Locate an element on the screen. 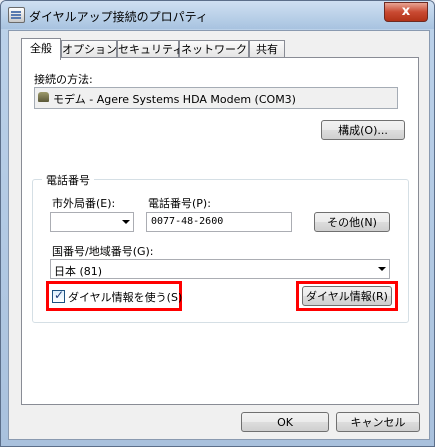 The height and width of the screenshot is (447, 435). device-list: モデム - Agere Systems HDA Modem (COM3) is located at coordinates (216, 98).